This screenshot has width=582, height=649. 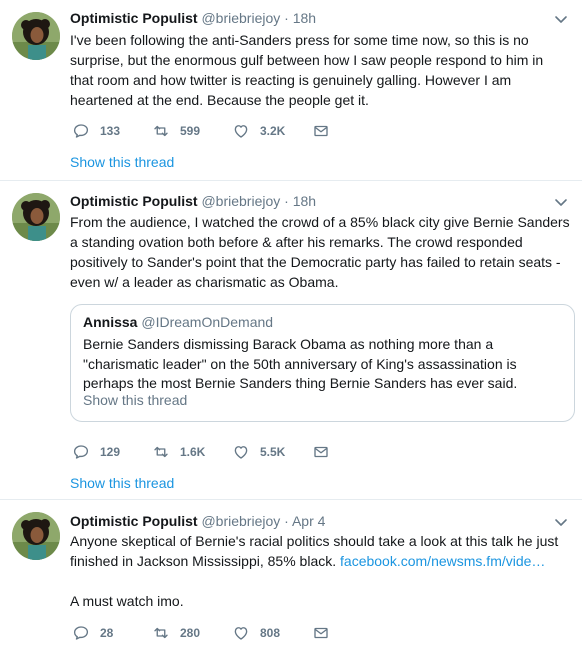 I want to click on tweet-text-second-paragraph: A must watch imo., so click(x=127, y=601).